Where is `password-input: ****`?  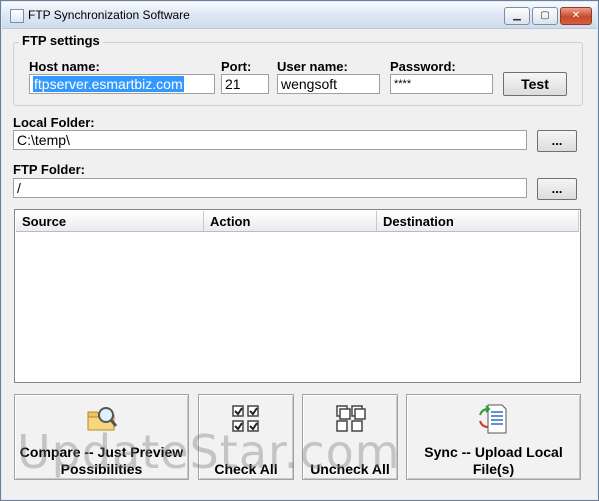
password-input: **** is located at coordinates (441, 84).